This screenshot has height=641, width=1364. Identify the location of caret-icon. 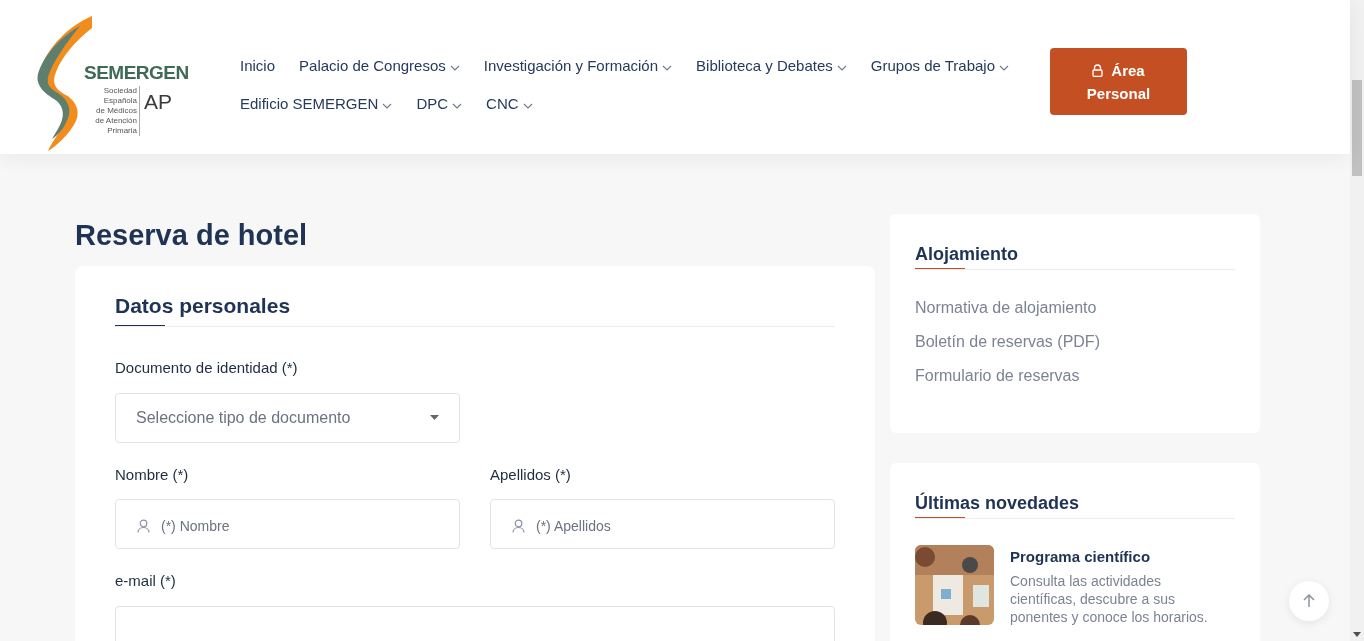
(434, 417).